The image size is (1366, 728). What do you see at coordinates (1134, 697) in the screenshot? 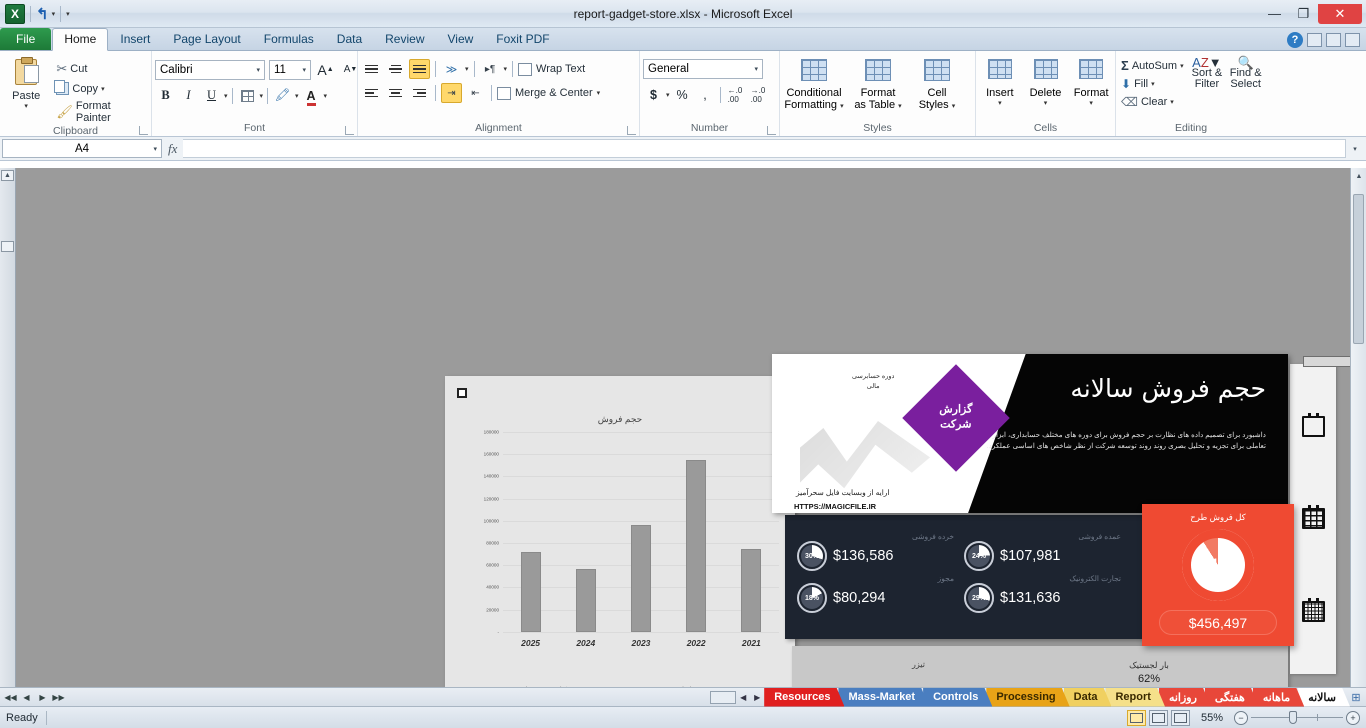
I see `sheet-tab-6: Report` at bounding box center [1134, 697].